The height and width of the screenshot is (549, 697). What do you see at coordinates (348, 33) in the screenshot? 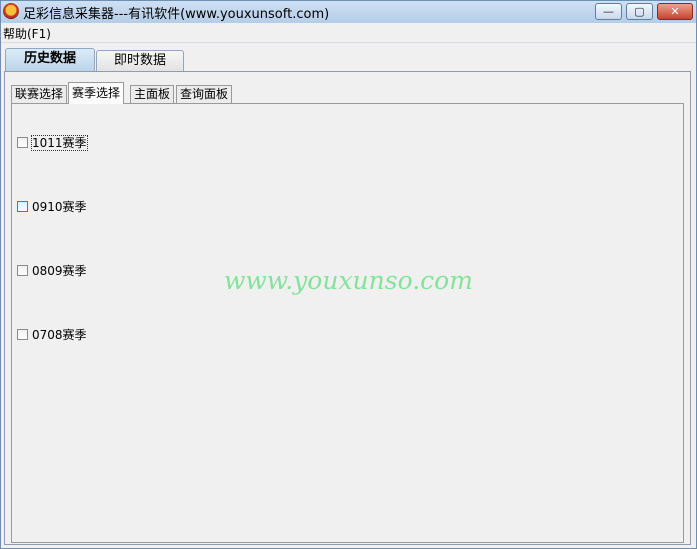
I see `menu-bar: 帮助(F1)` at bounding box center [348, 33].